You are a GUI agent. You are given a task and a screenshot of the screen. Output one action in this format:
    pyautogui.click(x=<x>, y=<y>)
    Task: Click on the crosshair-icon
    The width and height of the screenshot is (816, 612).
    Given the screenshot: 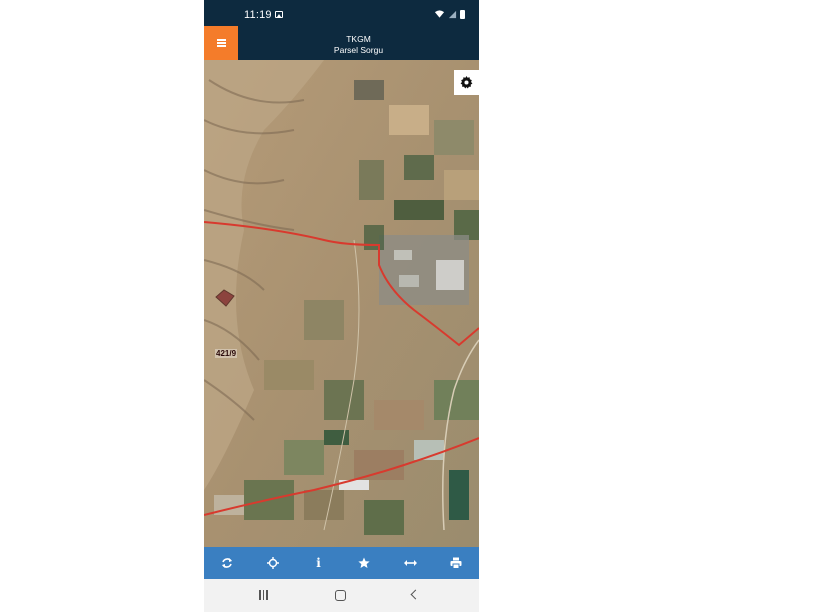 What is the action you would take?
    pyautogui.click(x=272, y=563)
    